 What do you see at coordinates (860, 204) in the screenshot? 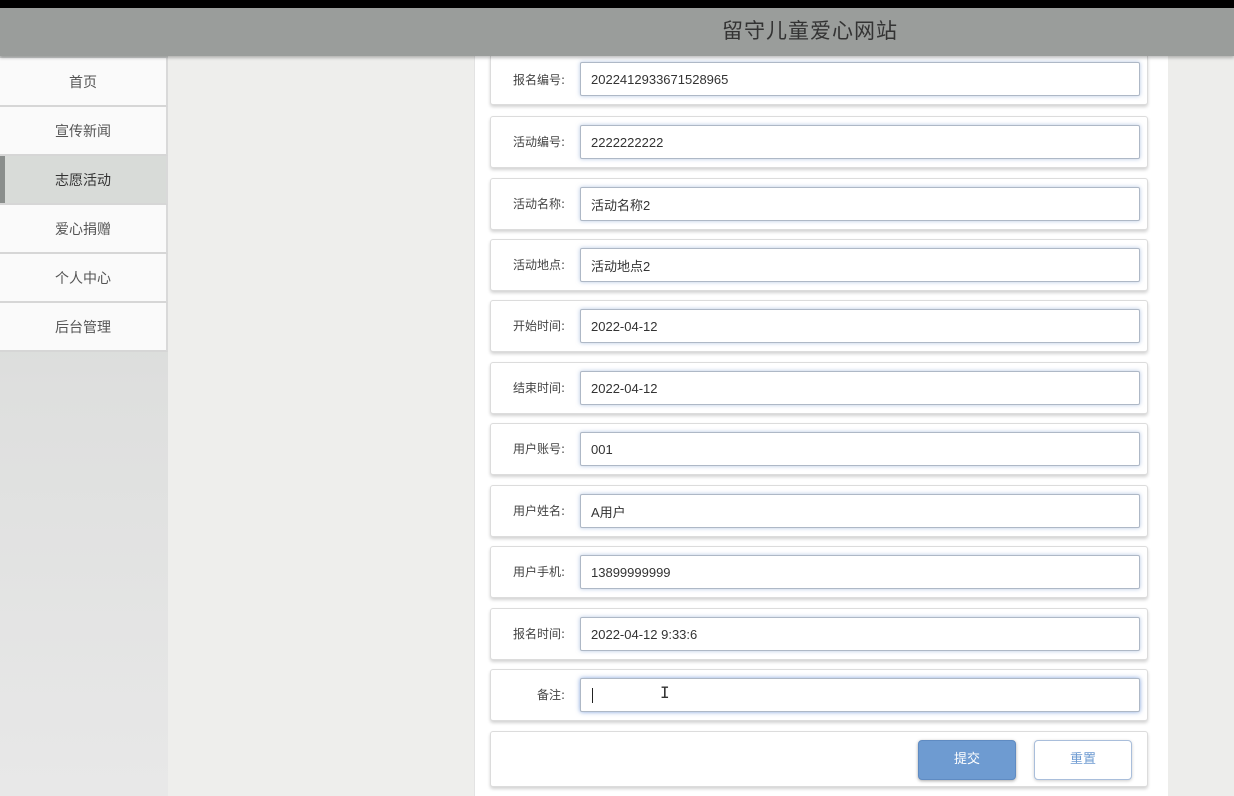
I see `activity-name-field` at bounding box center [860, 204].